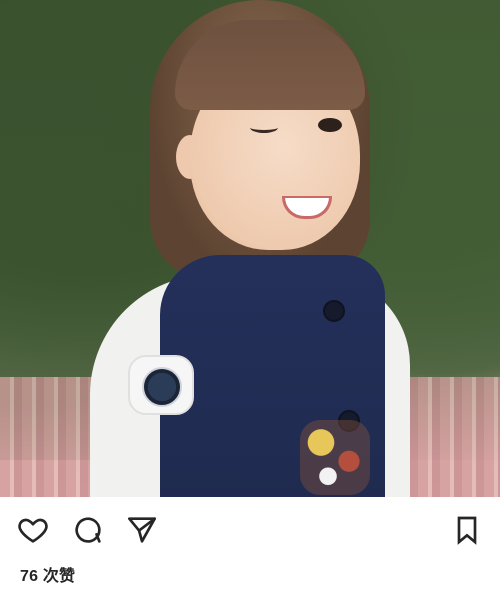 The width and height of the screenshot is (500, 592). I want to click on save-button, so click(467, 530).